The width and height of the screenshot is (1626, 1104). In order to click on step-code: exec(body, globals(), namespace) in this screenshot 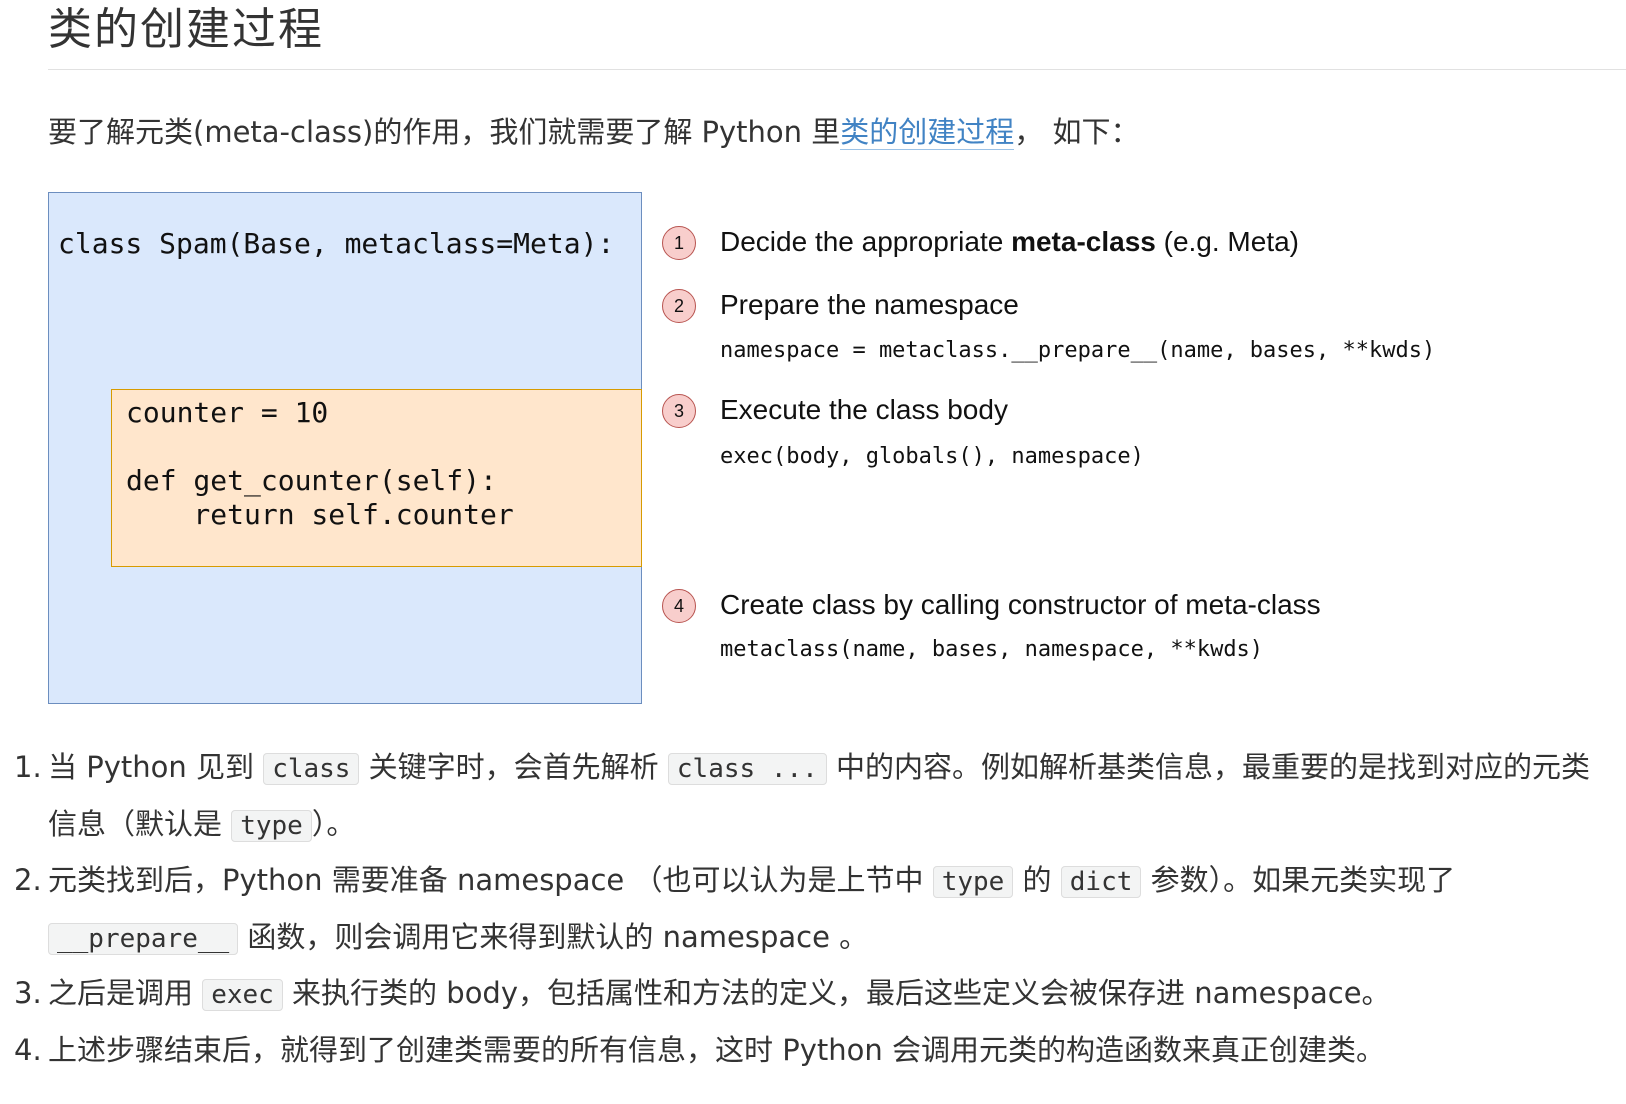, I will do `click(932, 456)`.